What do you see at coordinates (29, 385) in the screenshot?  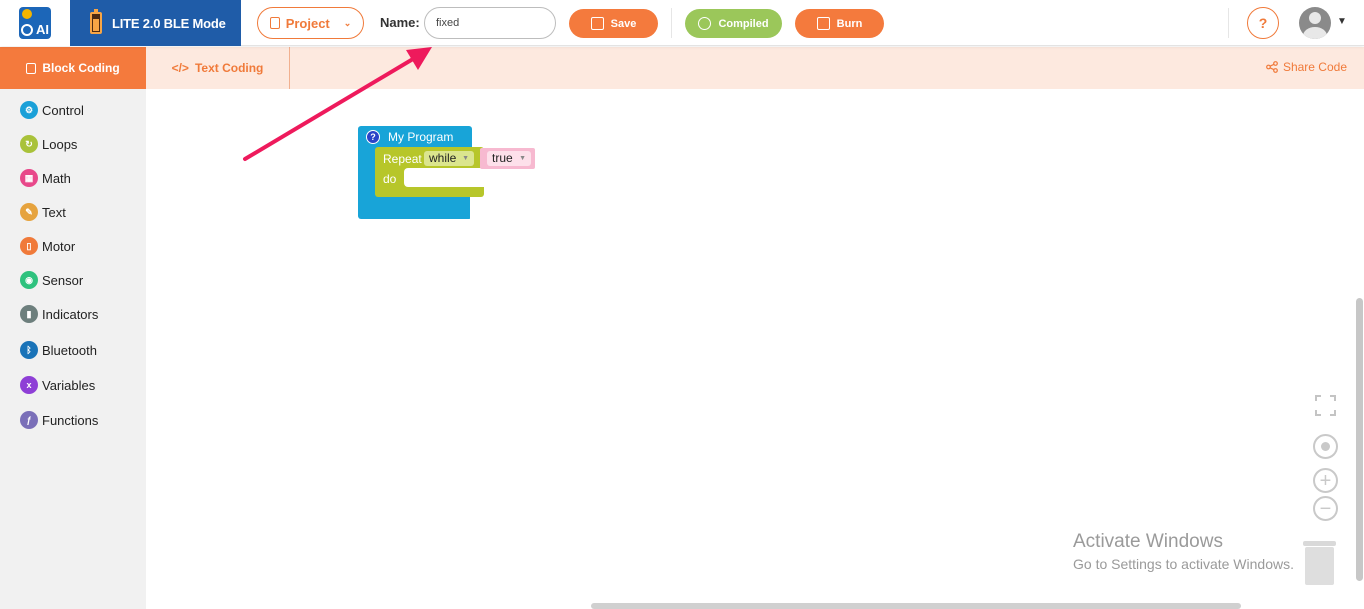 I see `variables-icon: x` at bounding box center [29, 385].